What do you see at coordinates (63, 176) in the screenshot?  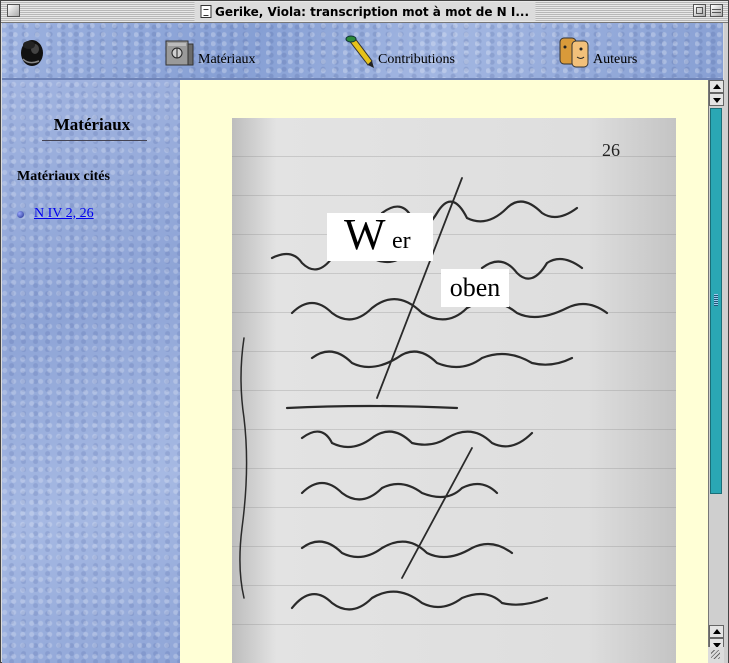 I see `sidebar-subtitle: Matériaux cités` at bounding box center [63, 176].